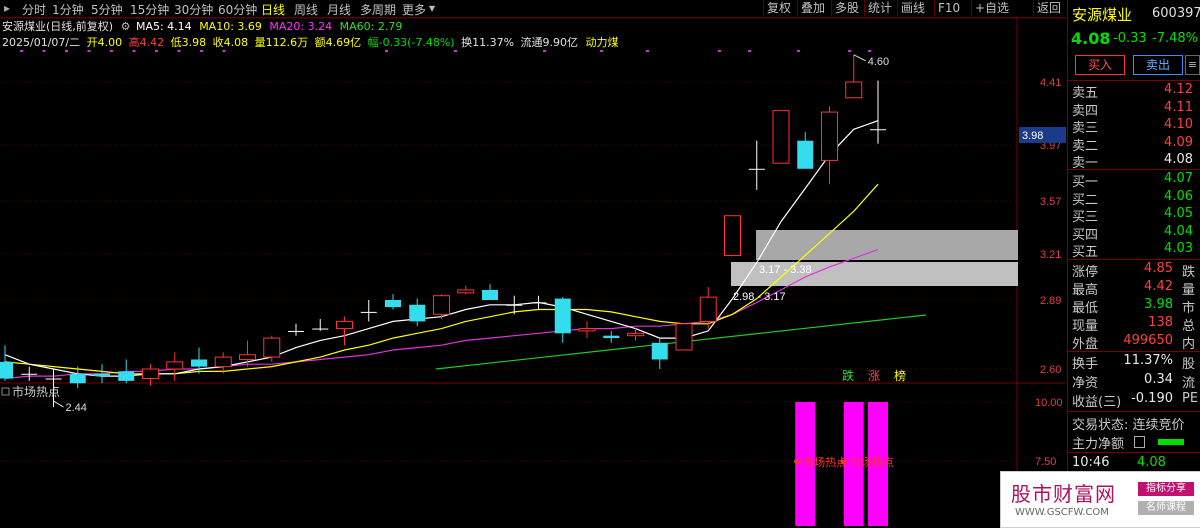 The image size is (1200, 528). I want to click on quote-row: 卖三 4.10, so click(1134, 126).